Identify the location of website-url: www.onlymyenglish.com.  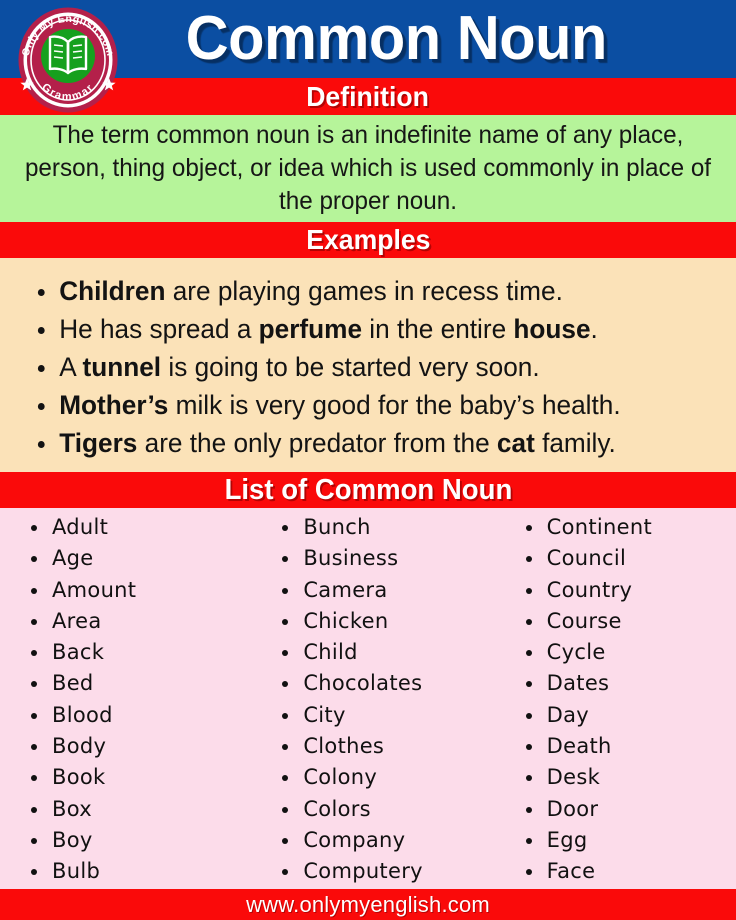
(368, 904).